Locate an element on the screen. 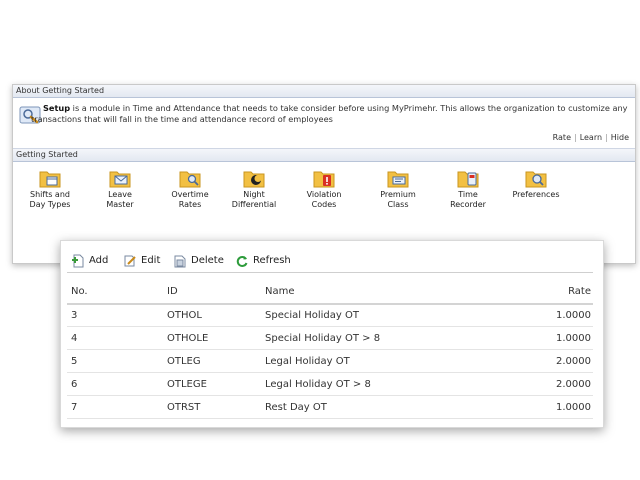  edit-button: Edit is located at coordinates (141, 261).